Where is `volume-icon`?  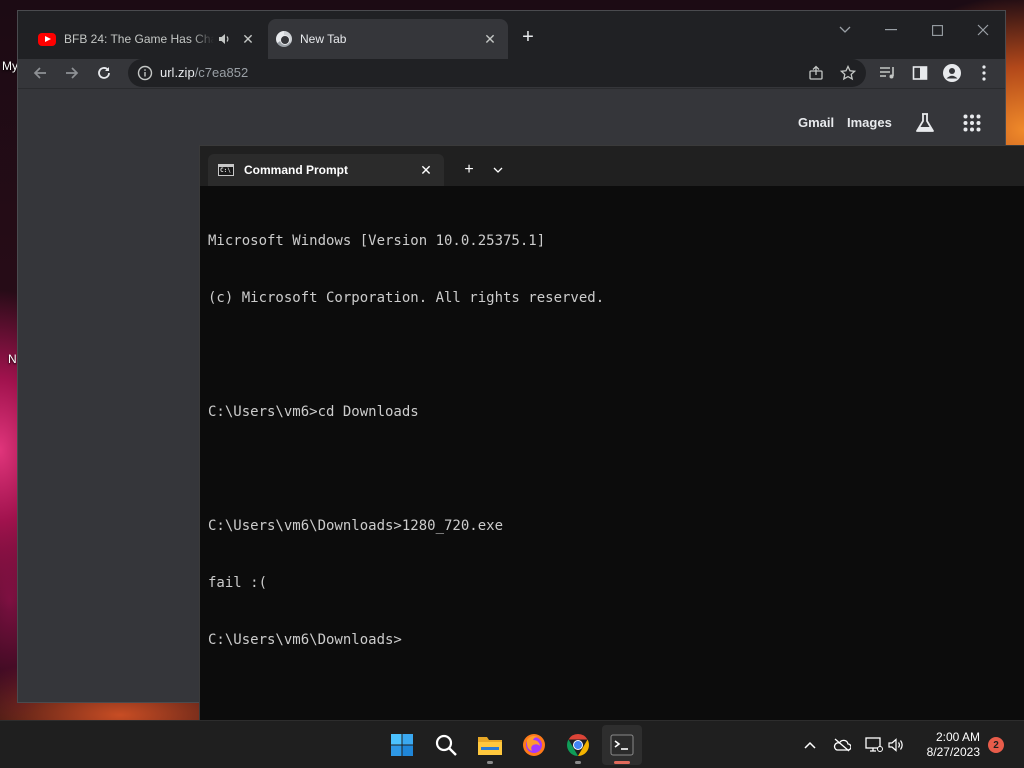
volume-icon is located at coordinates (896, 745).